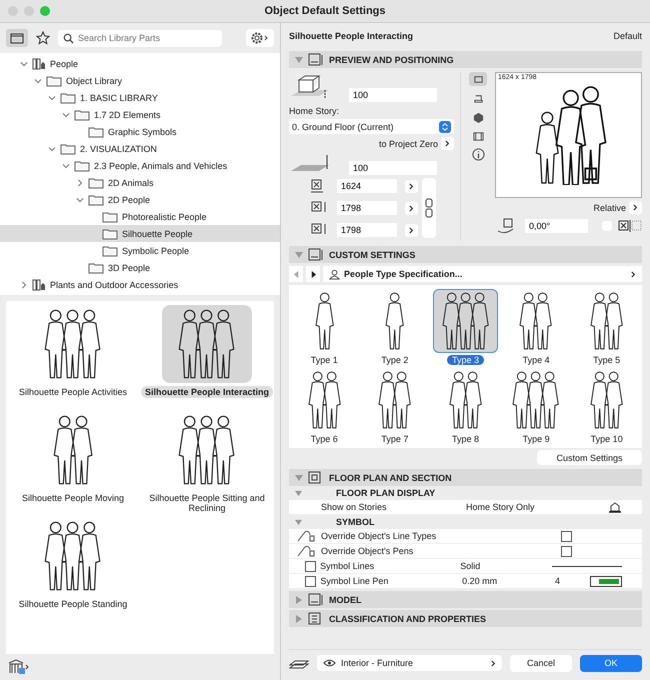 This screenshot has height=680, width=650. I want to click on pen-number: 4, so click(557, 581).